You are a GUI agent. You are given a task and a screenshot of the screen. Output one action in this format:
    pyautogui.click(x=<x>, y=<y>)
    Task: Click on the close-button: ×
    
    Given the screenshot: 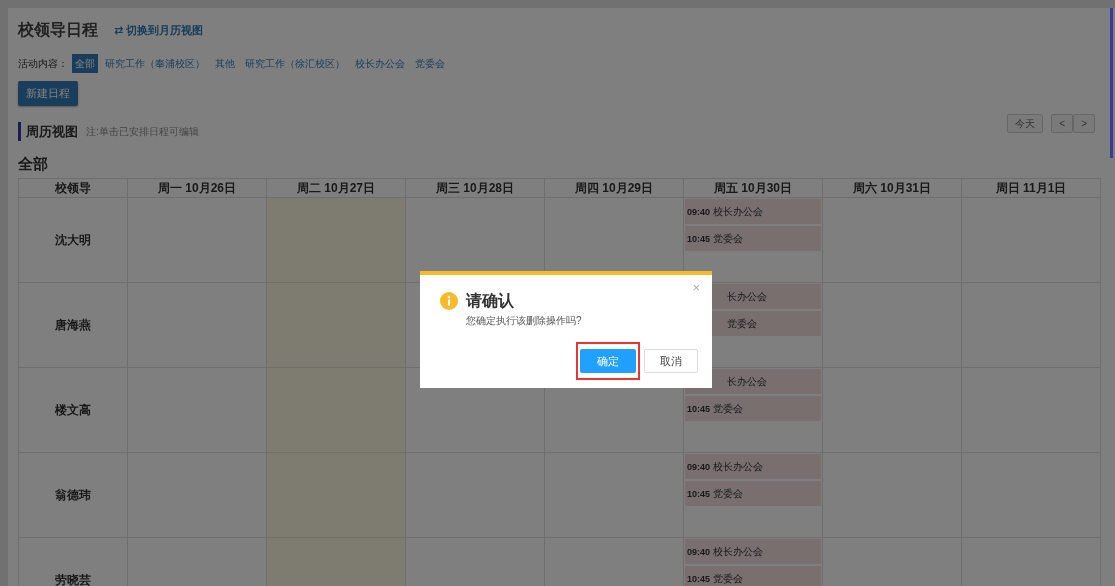 What is the action you would take?
    pyautogui.click(x=696, y=287)
    